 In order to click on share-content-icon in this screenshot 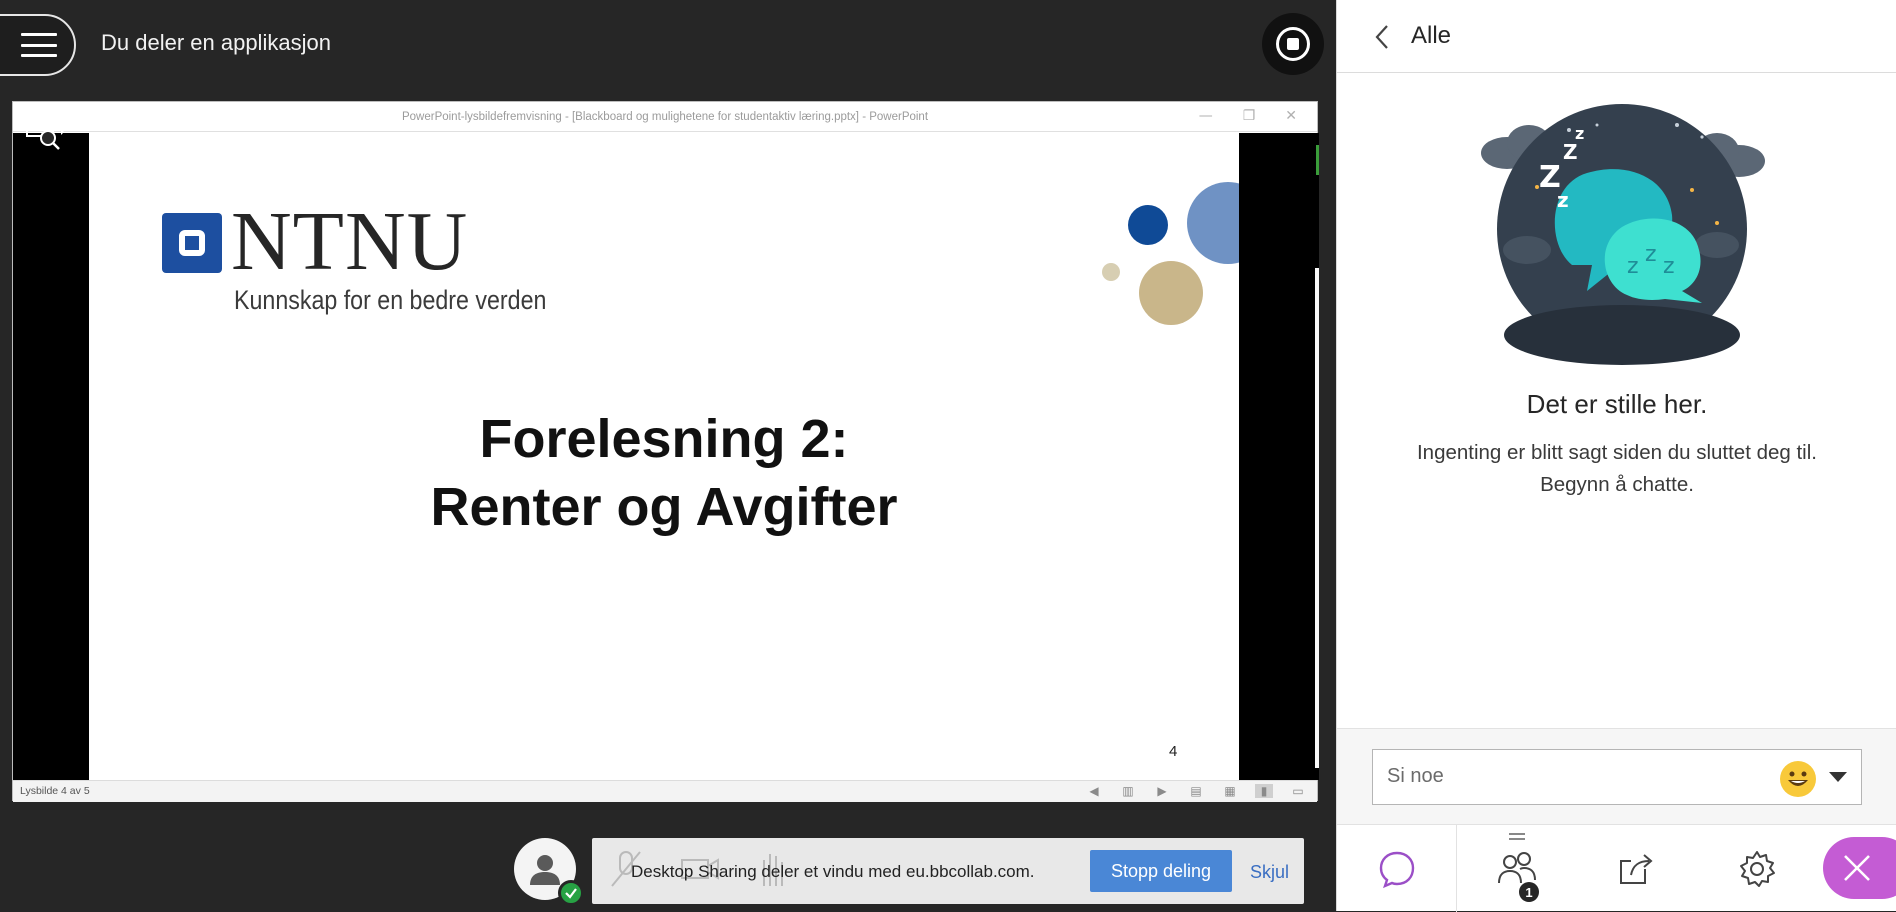, I will do `click(1636, 868)`.